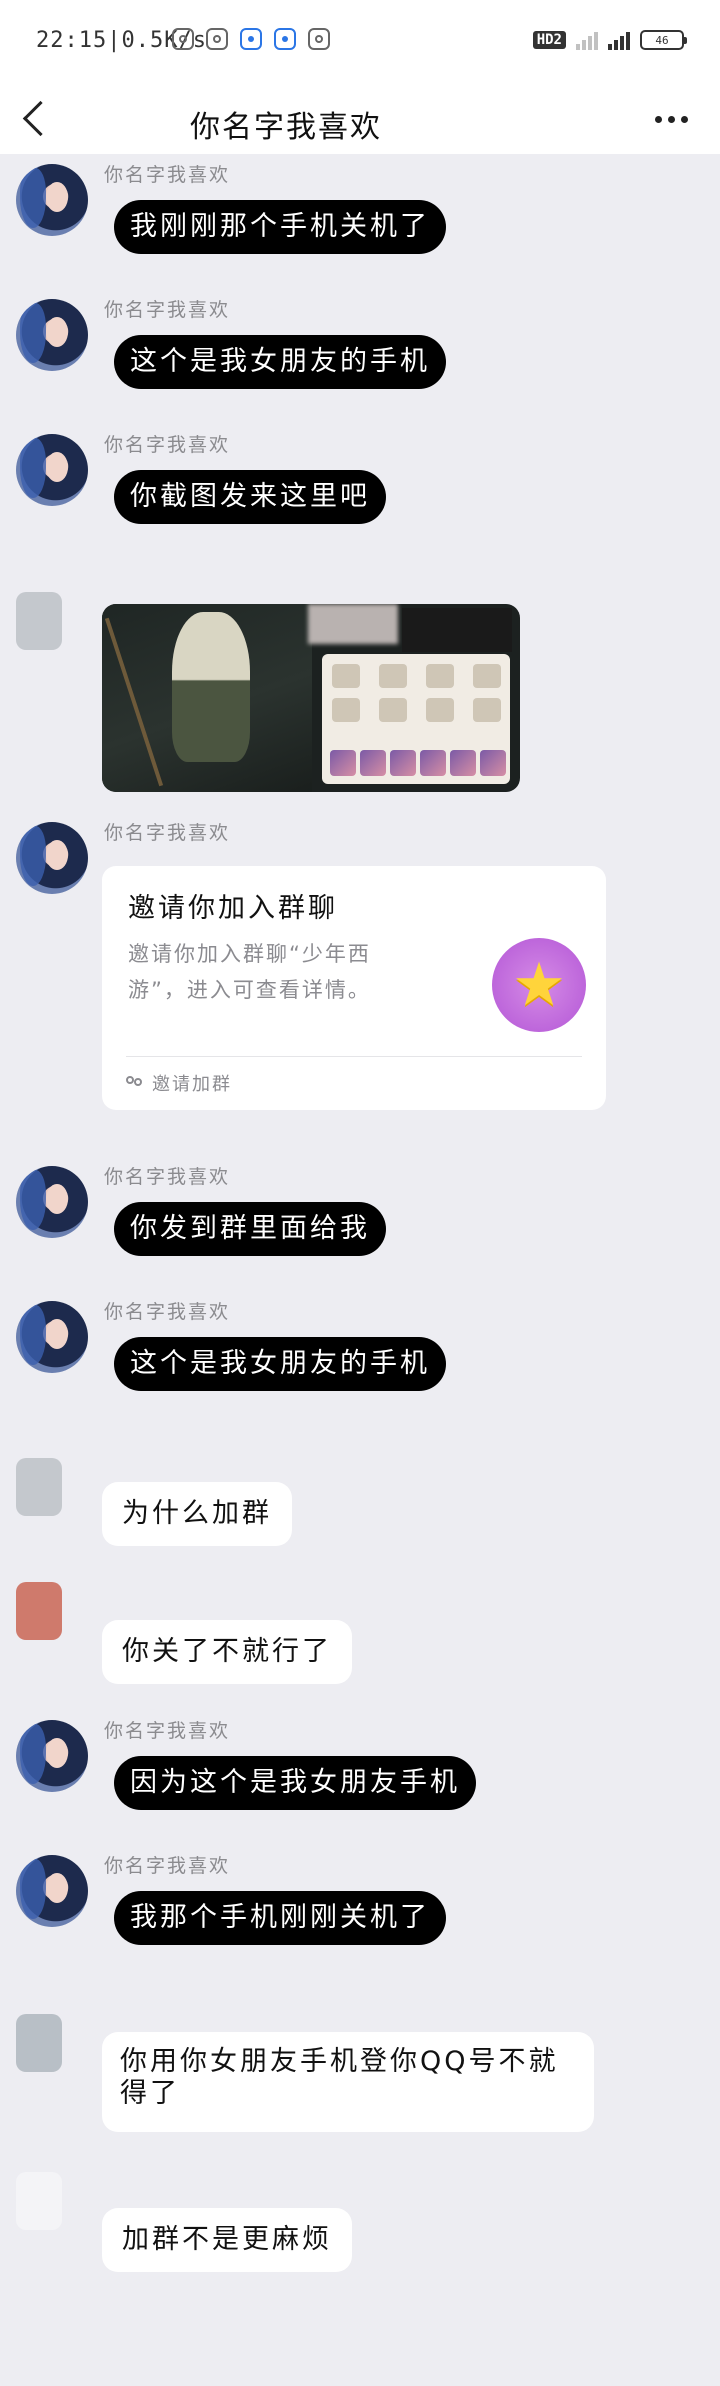  I want to click on message-bubble: 你发到群里面给我, so click(250, 1229).